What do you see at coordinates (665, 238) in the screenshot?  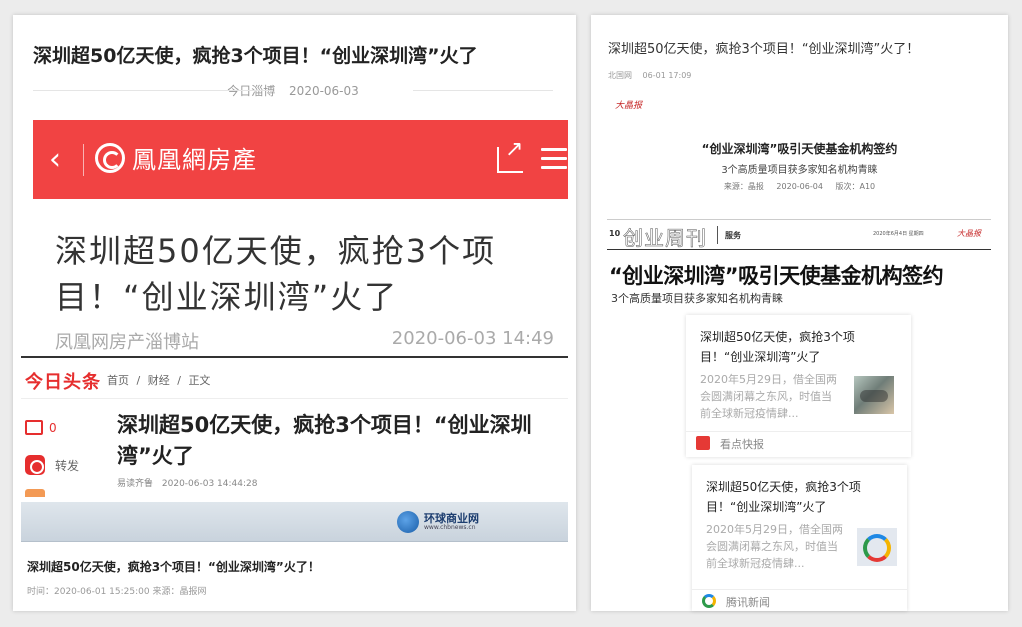 I see `column-name: 创业周刊` at bounding box center [665, 238].